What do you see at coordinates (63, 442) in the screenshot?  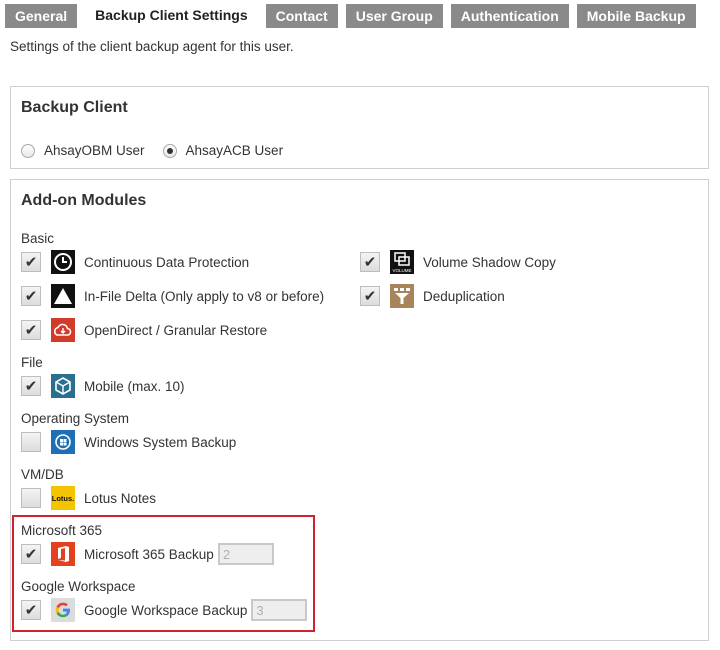 I see `windows-icon` at bounding box center [63, 442].